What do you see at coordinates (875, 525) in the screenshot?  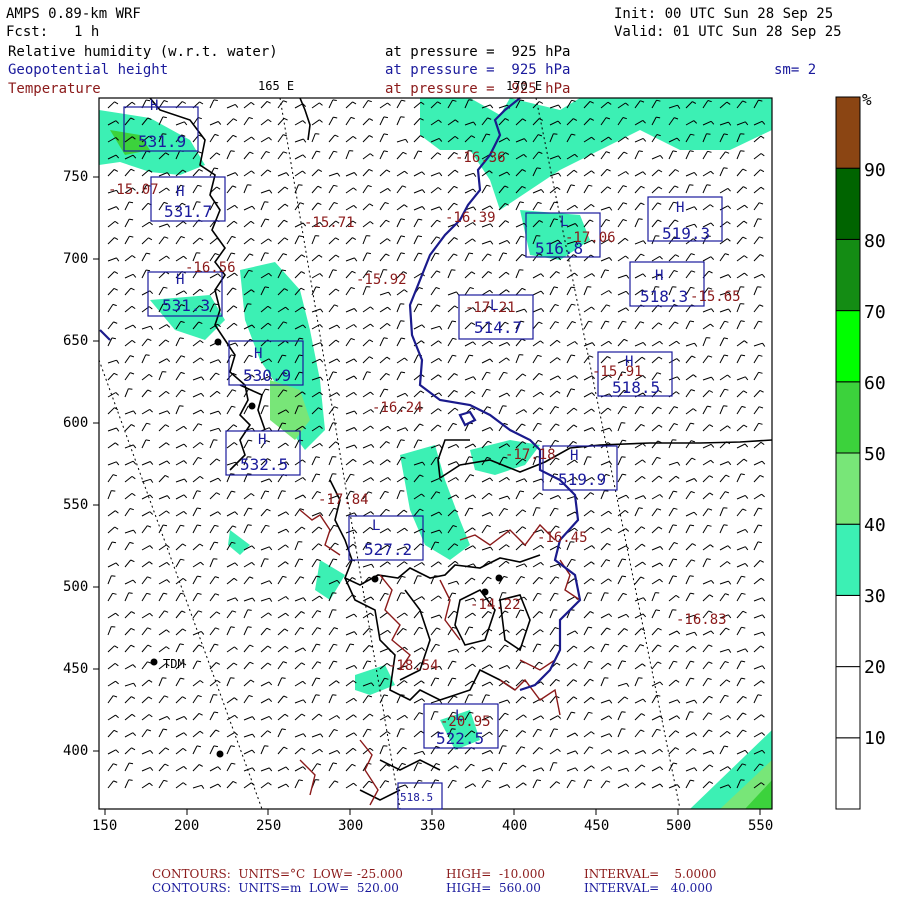 I see `colorbar-tick: 40` at bounding box center [875, 525].